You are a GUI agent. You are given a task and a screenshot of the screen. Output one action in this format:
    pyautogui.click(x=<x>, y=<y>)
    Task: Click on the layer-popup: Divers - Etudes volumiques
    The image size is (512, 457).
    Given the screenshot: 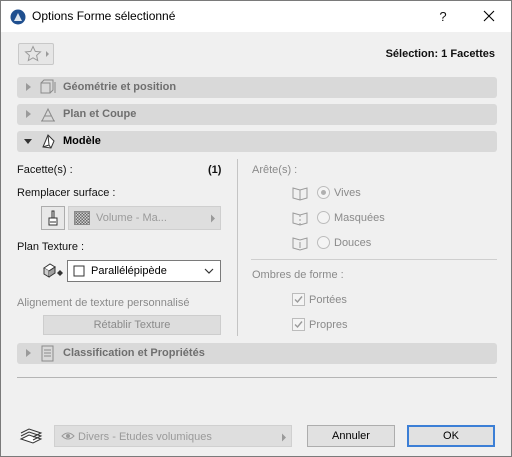 What is the action you would take?
    pyautogui.click(x=173, y=436)
    